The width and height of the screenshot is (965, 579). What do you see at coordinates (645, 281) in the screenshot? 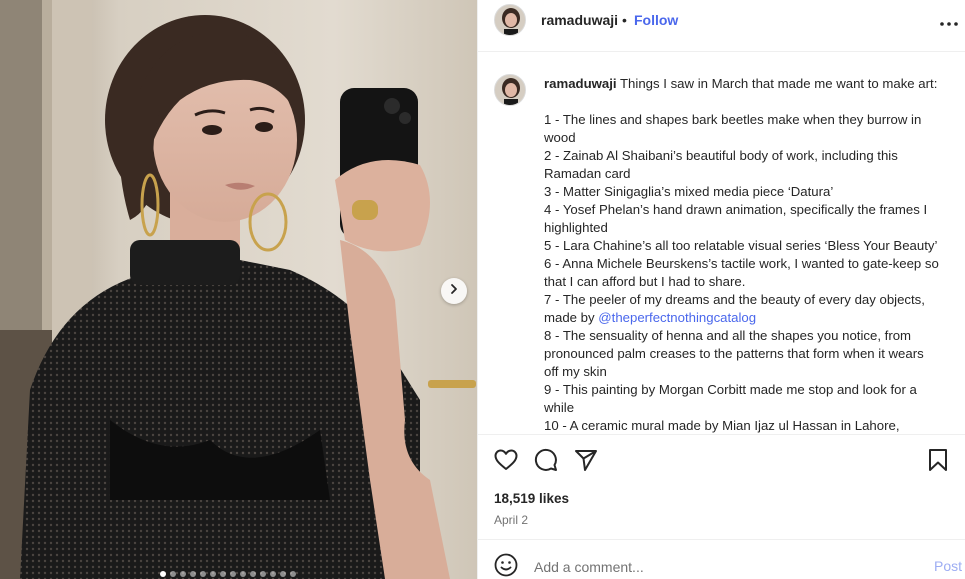
I see `caption-line: that I can afford but I had to share.` at bounding box center [645, 281].